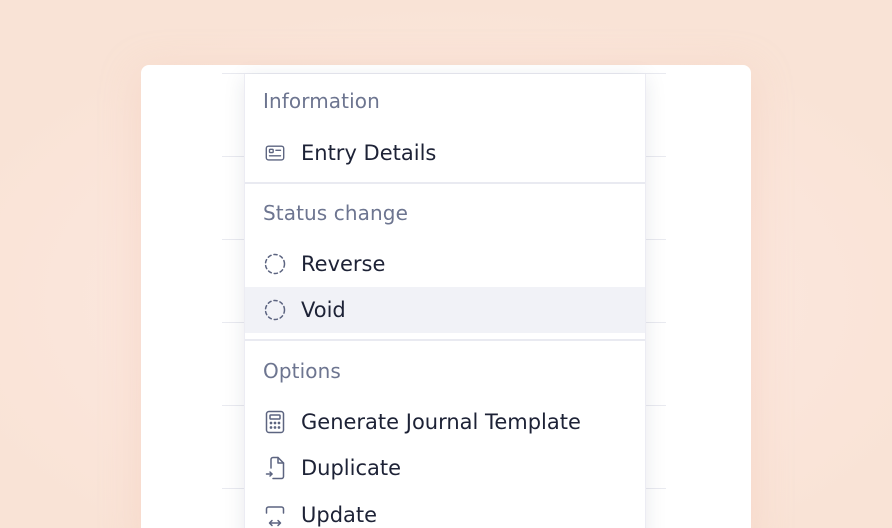  What do you see at coordinates (339, 515) in the screenshot?
I see `menu-item-label: Update` at bounding box center [339, 515].